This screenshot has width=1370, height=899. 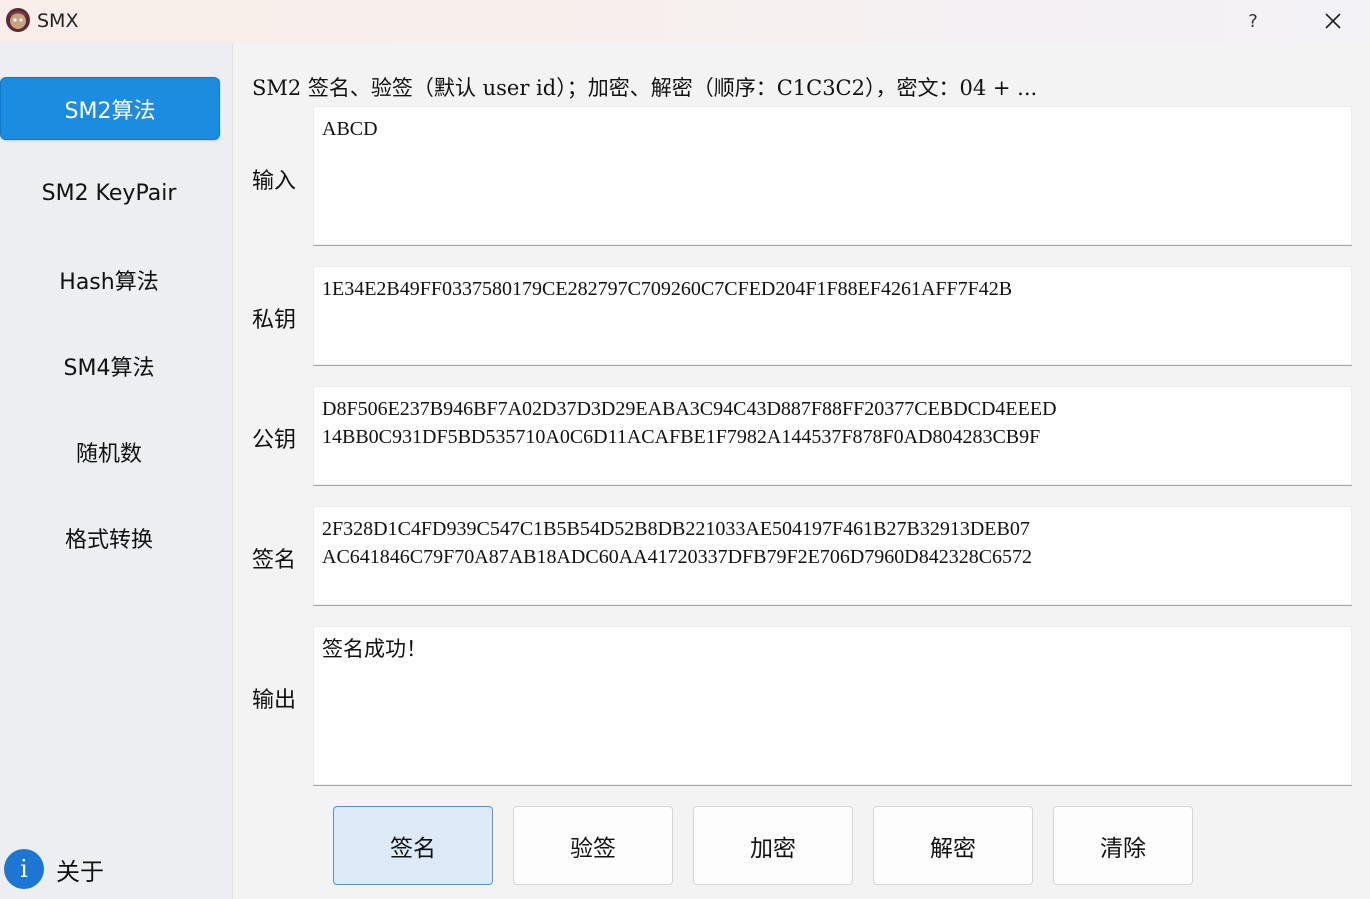 I want to click on info-icon: i, so click(x=24, y=869).